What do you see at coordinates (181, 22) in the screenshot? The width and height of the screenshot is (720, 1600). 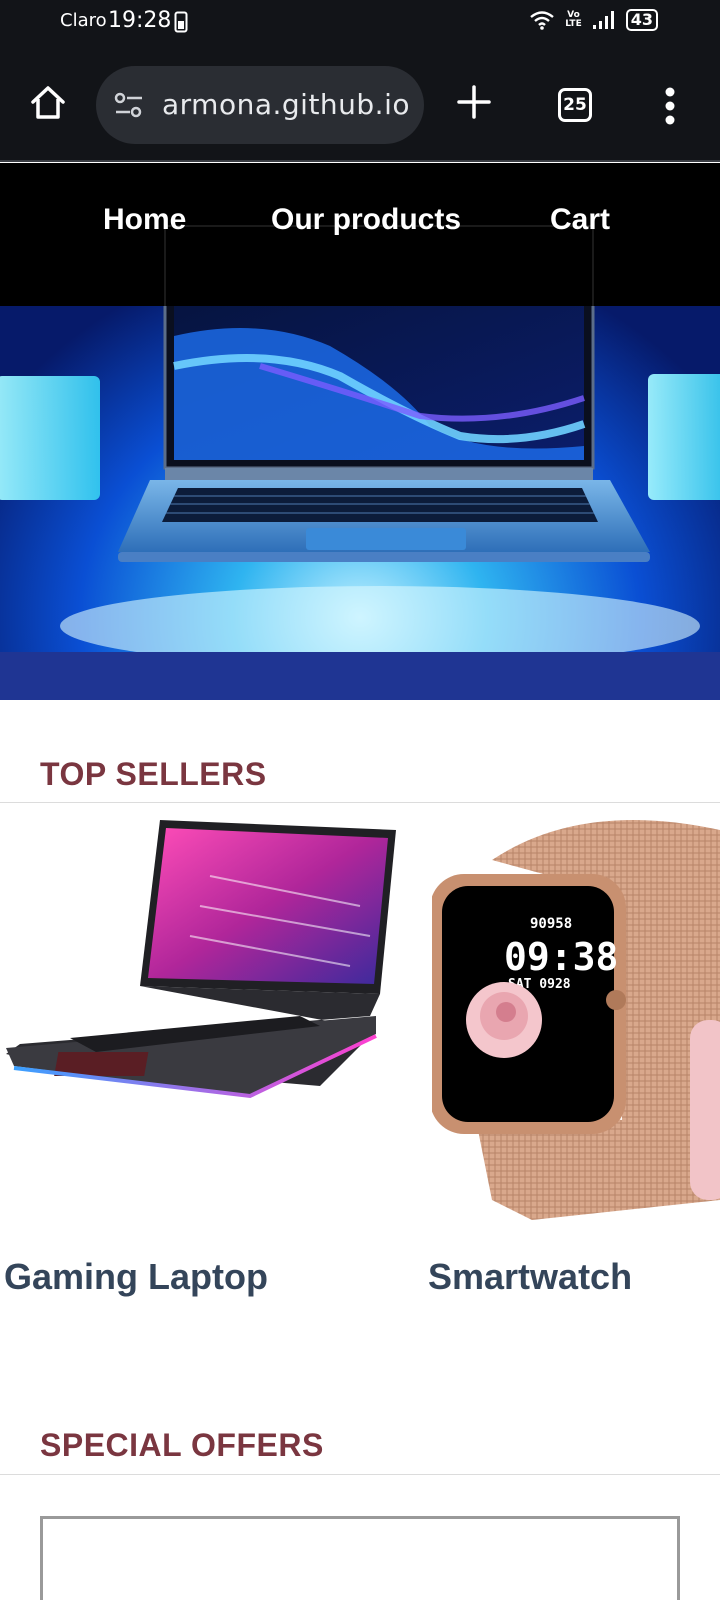 I see `phone-storage-icon` at bounding box center [181, 22].